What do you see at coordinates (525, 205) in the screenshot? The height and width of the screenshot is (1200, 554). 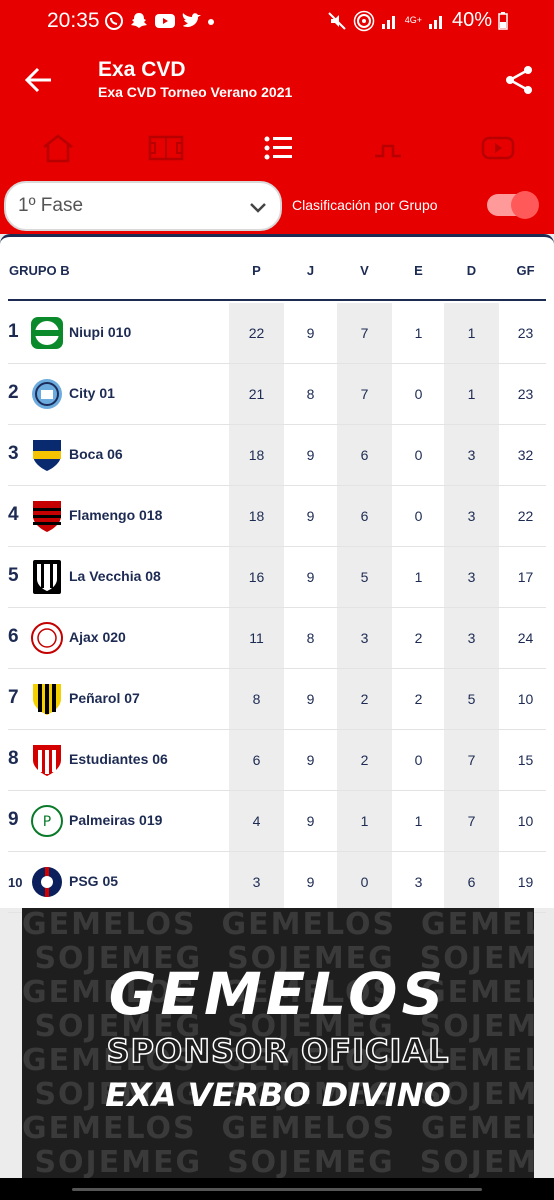 I see `toggle-knob` at bounding box center [525, 205].